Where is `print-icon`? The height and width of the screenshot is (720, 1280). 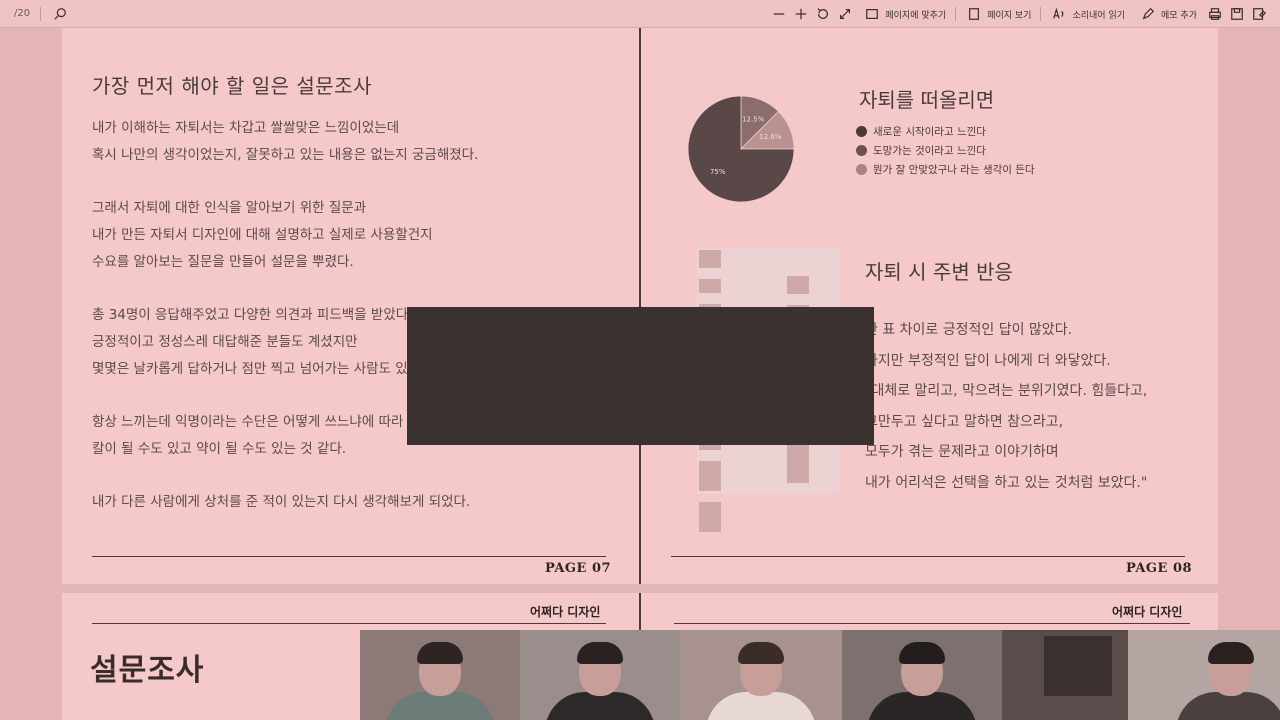 print-icon is located at coordinates (1215, 14).